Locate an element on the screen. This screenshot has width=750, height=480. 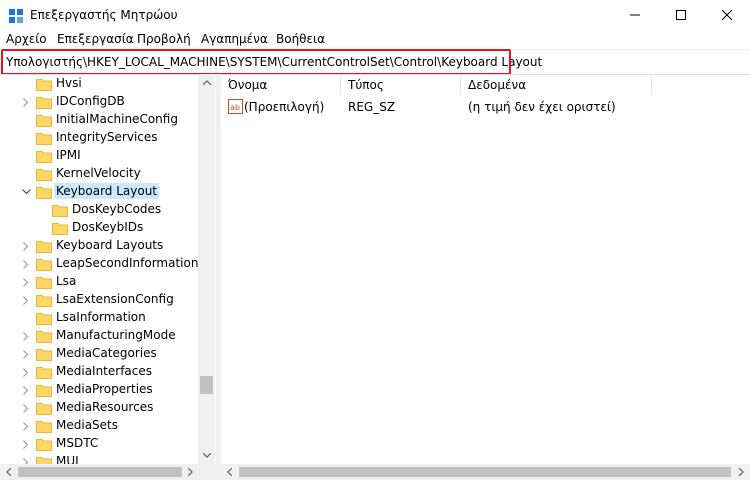
tree-item-label: Lsa is located at coordinates (66, 281).